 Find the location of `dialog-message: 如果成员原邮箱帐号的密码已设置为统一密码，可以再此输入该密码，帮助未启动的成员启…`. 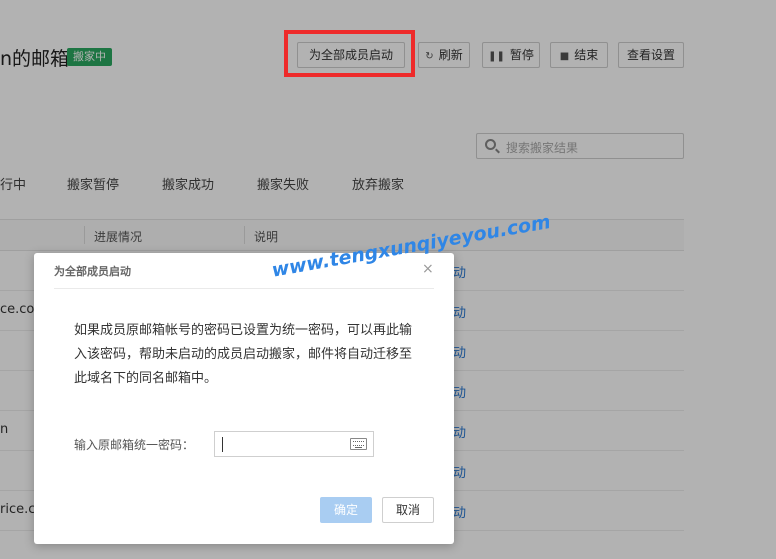

dialog-message: 如果成员原邮箱帐号的密码已设置为统一密码，可以再此输入该密码，帮助未启动的成员启… is located at coordinates (243, 354).